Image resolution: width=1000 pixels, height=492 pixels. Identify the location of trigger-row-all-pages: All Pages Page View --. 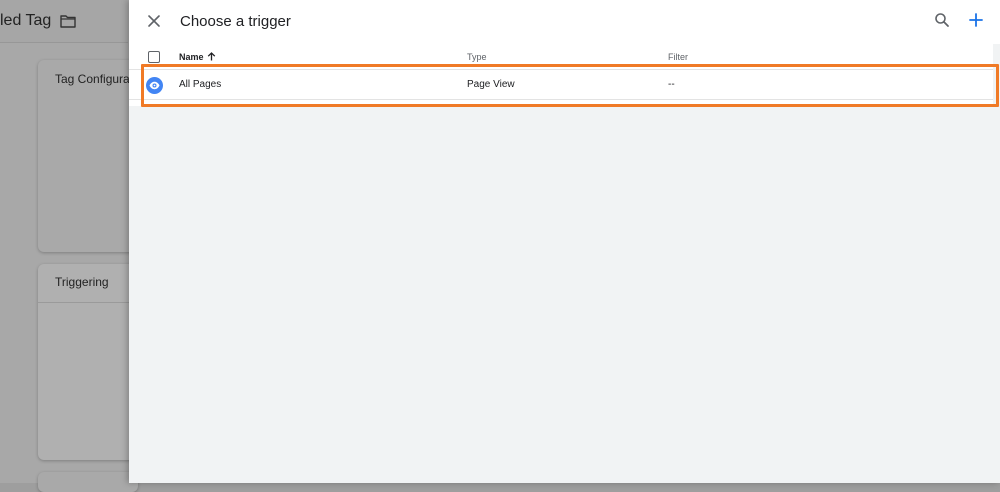
(561, 84).